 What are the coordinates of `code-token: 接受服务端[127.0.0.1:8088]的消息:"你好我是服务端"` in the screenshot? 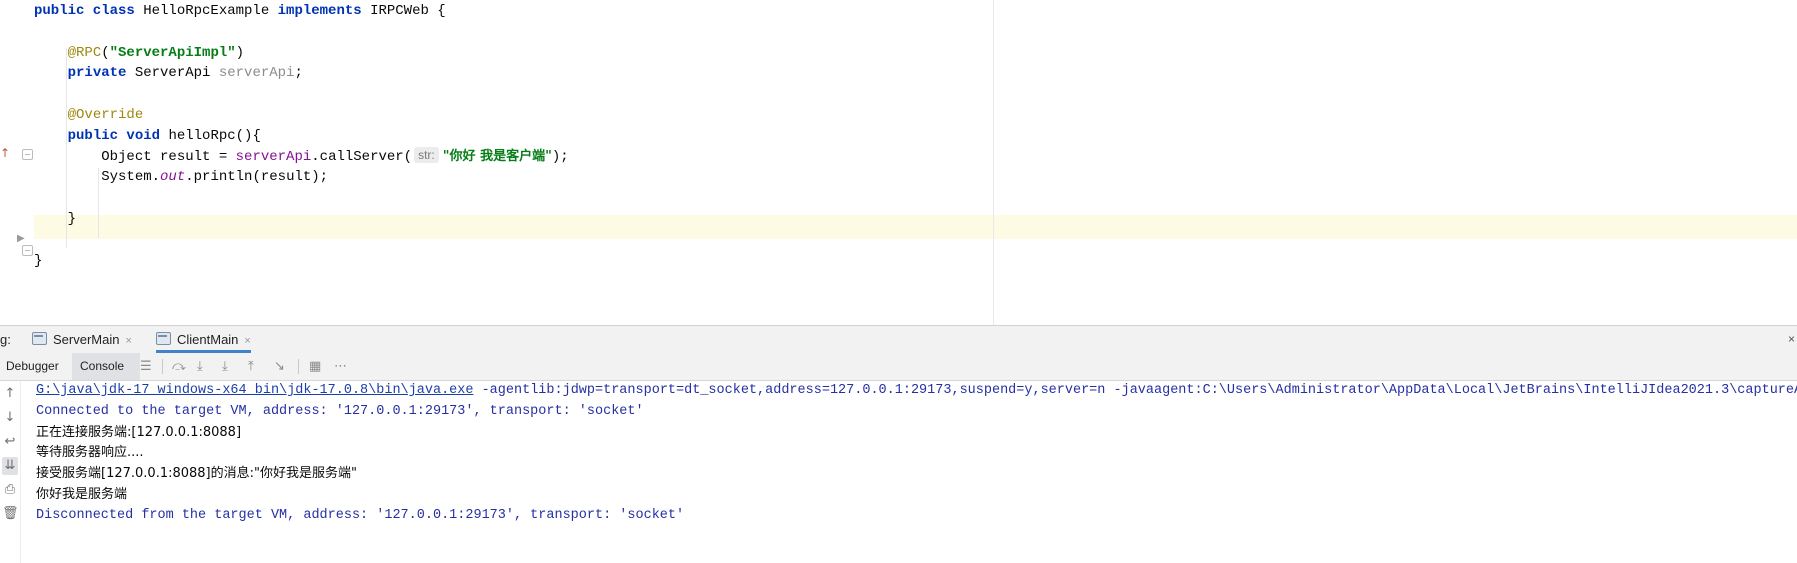 It's located at (196, 474).